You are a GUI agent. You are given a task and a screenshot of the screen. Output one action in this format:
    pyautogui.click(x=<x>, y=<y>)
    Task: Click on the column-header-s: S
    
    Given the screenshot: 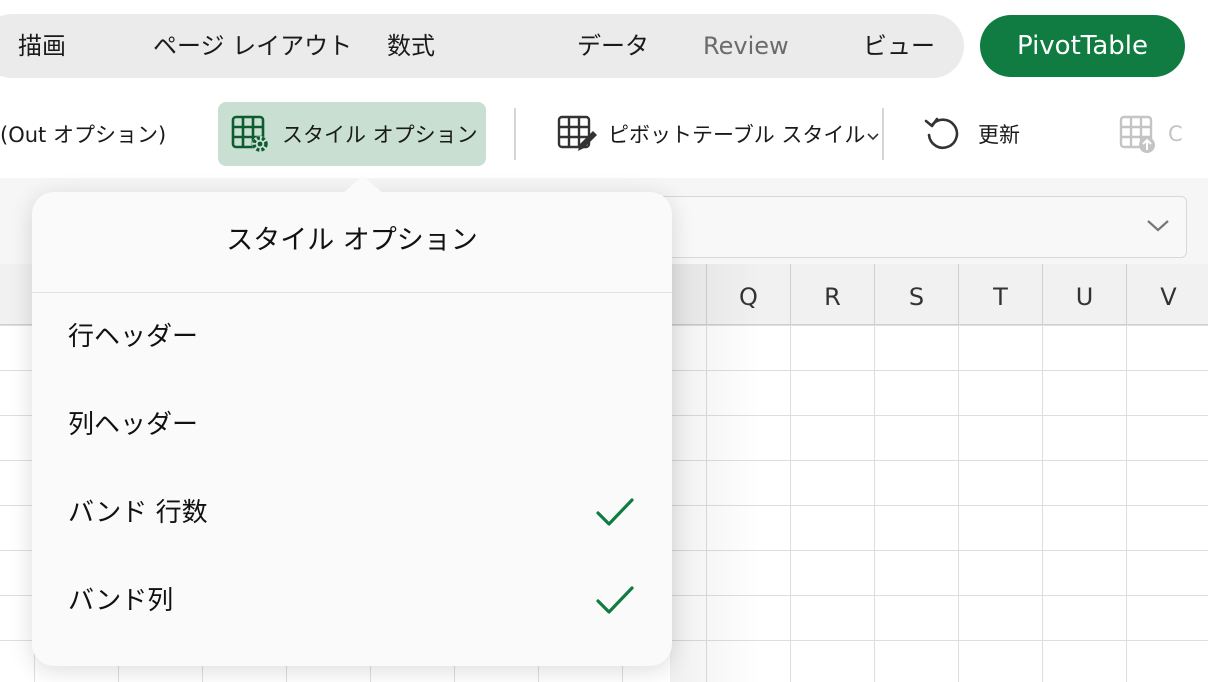 What is the action you would take?
    pyautogui.click(x=916, y=294)
    